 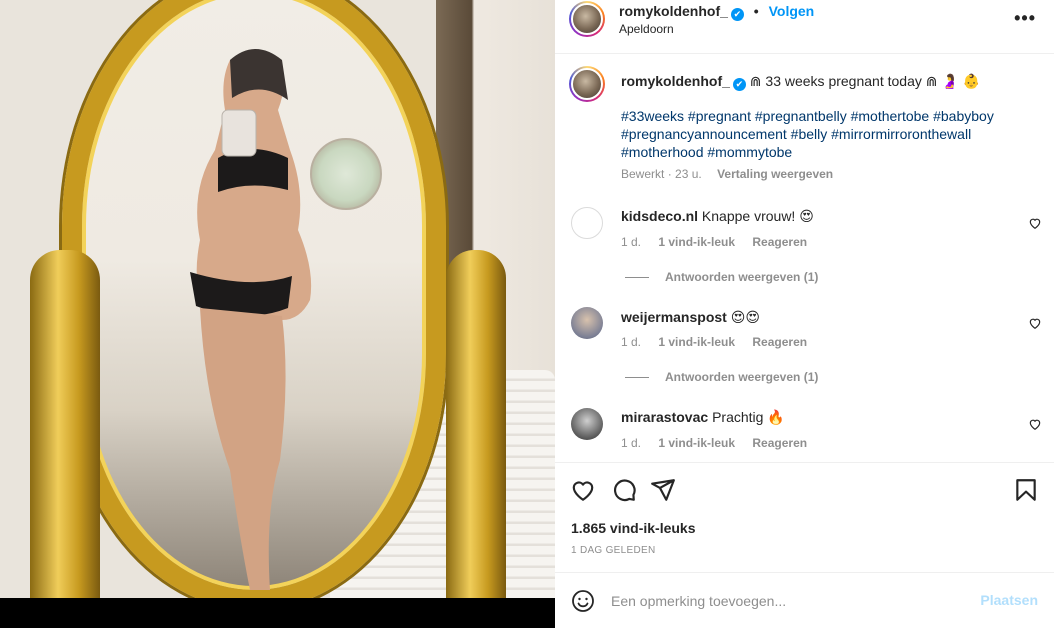 What do you see at coordinates (659, 216) in the screenshot?
I see `comment-username: kidsdeco.nl` at bounding box center [659, 216].